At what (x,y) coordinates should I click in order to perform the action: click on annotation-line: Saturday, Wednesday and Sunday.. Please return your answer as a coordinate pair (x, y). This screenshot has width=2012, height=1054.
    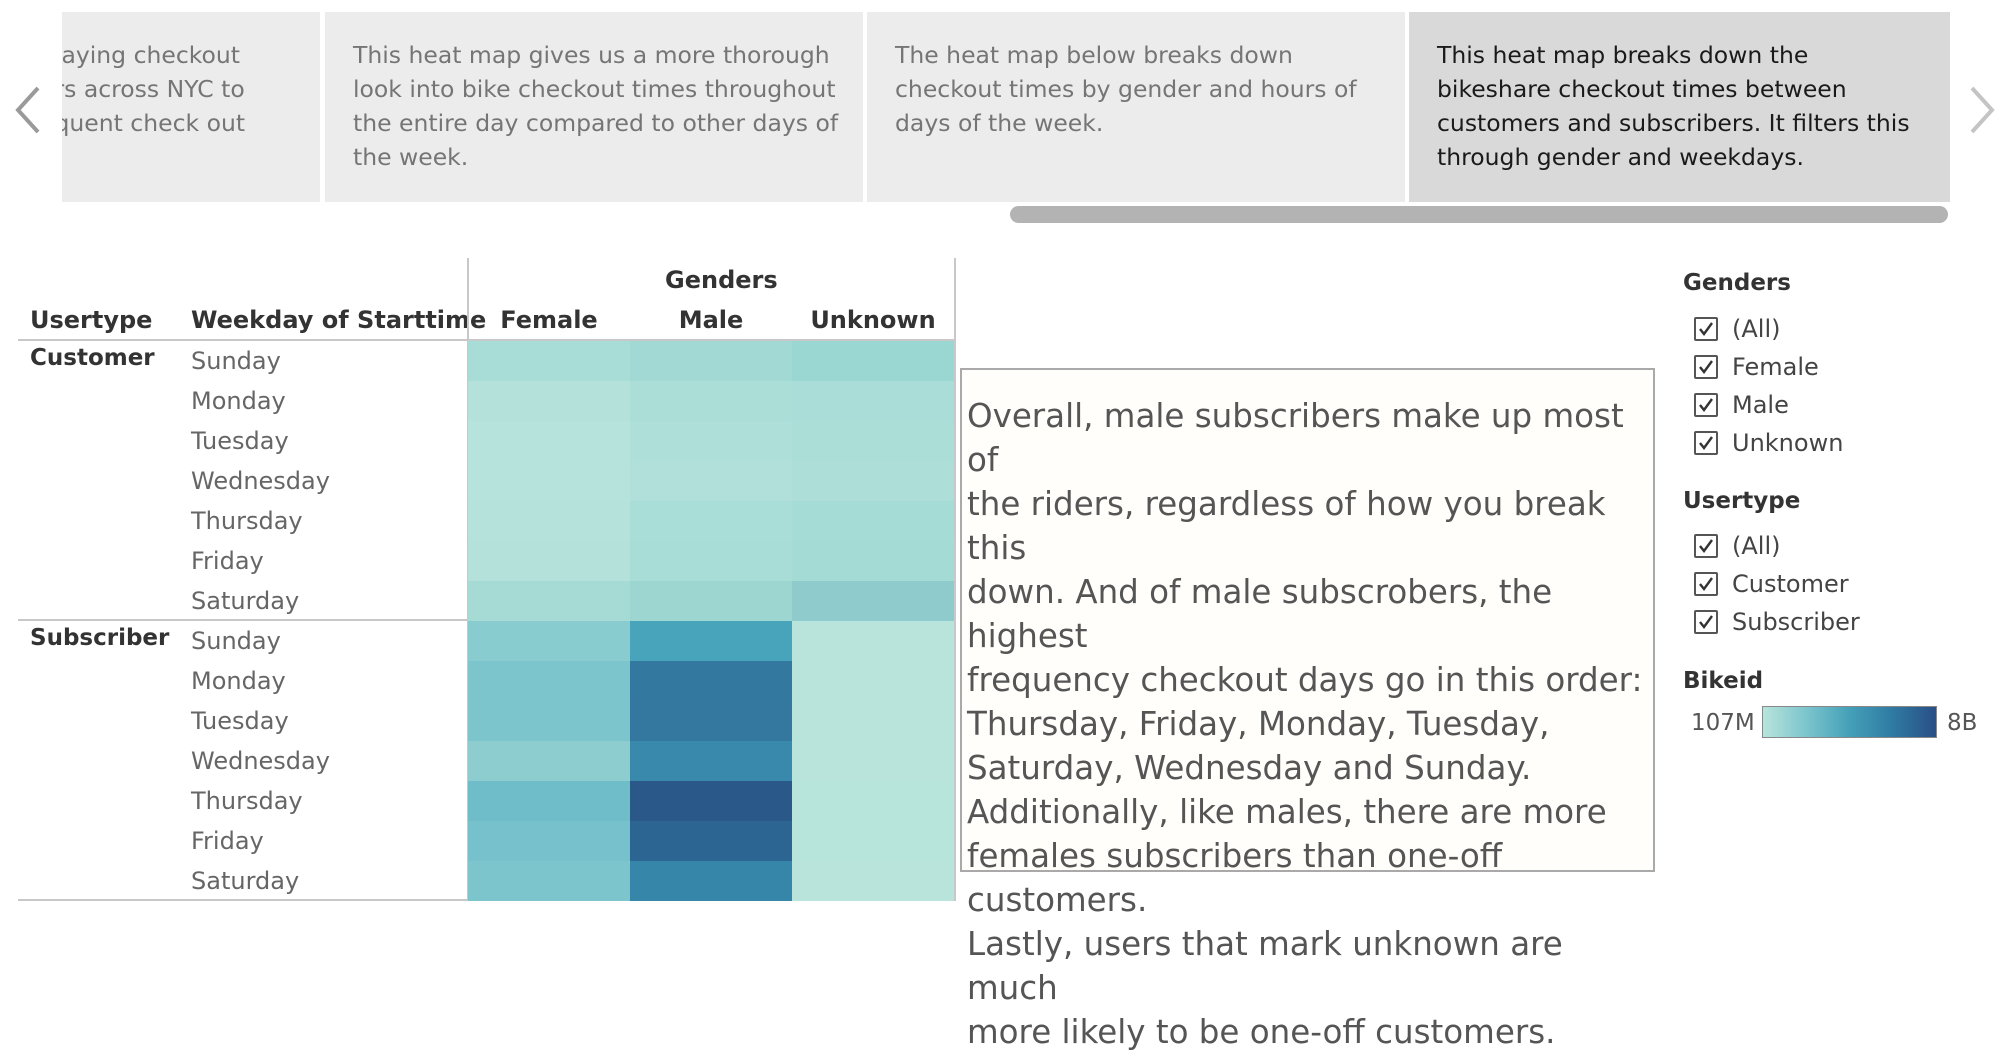
    Looking at the image, I should click on (1249, 768).